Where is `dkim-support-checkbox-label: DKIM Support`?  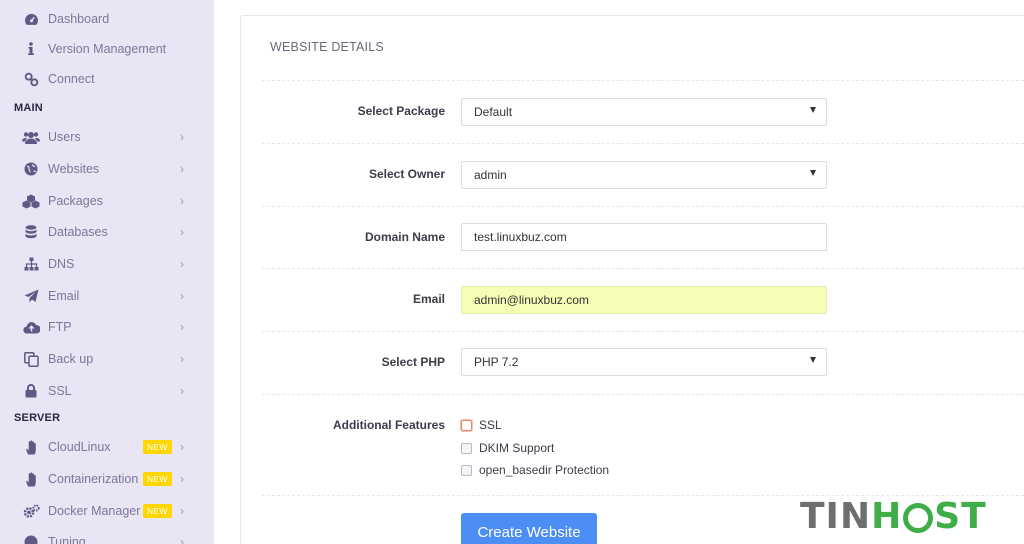 dkim-support-checkbox-label: DKIM Support is located at coordinates (517, 448).